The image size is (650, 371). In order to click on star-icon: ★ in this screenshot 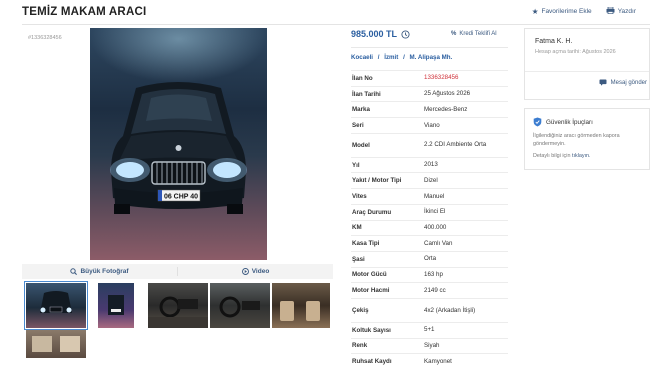, I will do `click(535, 11)`.